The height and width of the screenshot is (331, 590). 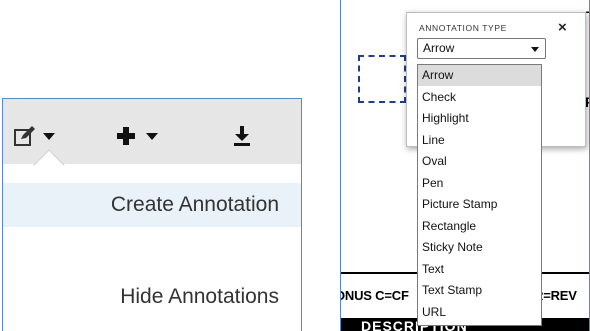 What do you see at coordinates (439, 48) in the screenshot?
I see `annotation-type-selected-value: Arrow` at bounding box center [439, 48].